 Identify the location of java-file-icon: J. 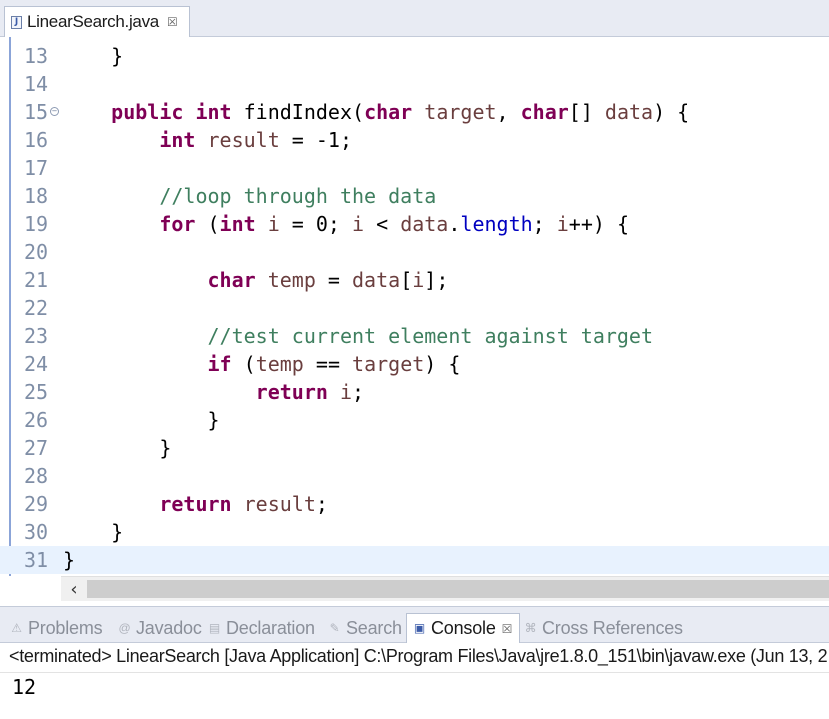
(16, 22).